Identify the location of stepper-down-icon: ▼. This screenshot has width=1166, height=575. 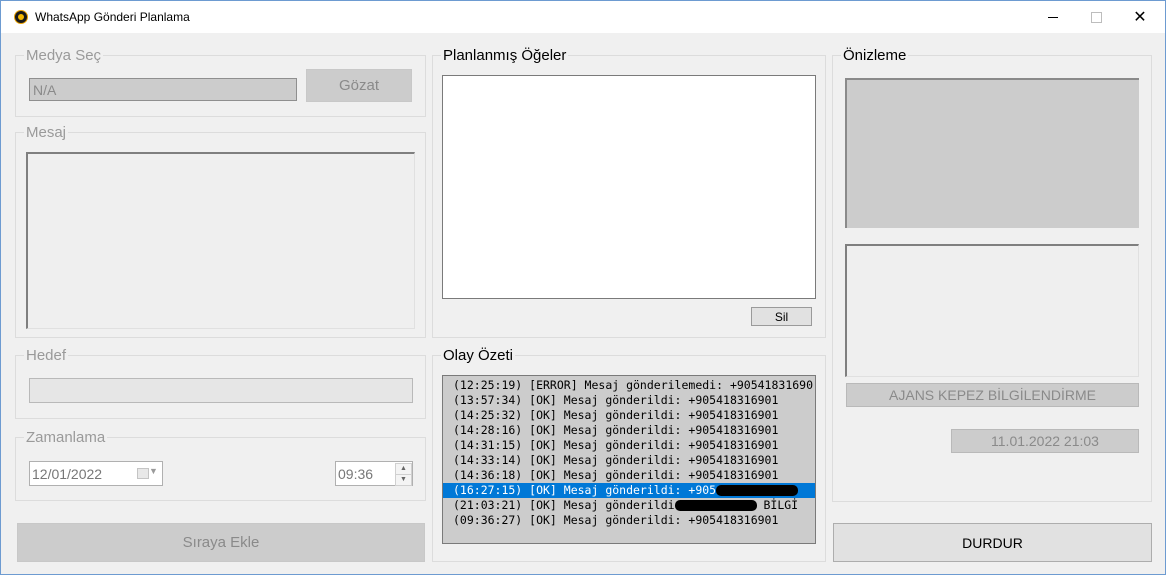
(403, 480).